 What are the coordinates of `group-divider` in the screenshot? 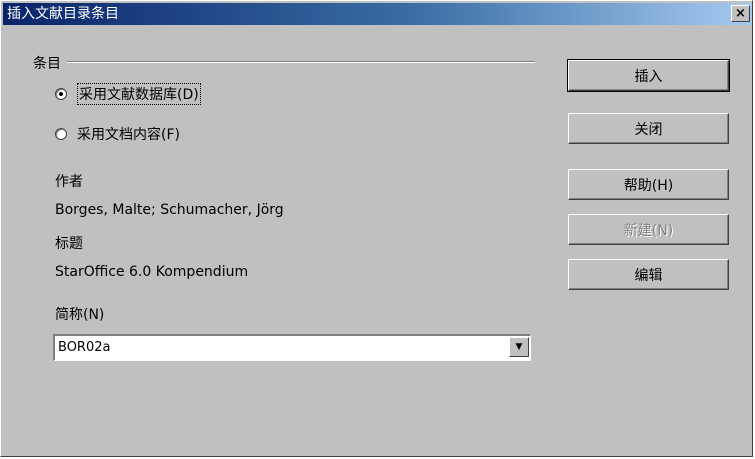 It's located at (301, 62).